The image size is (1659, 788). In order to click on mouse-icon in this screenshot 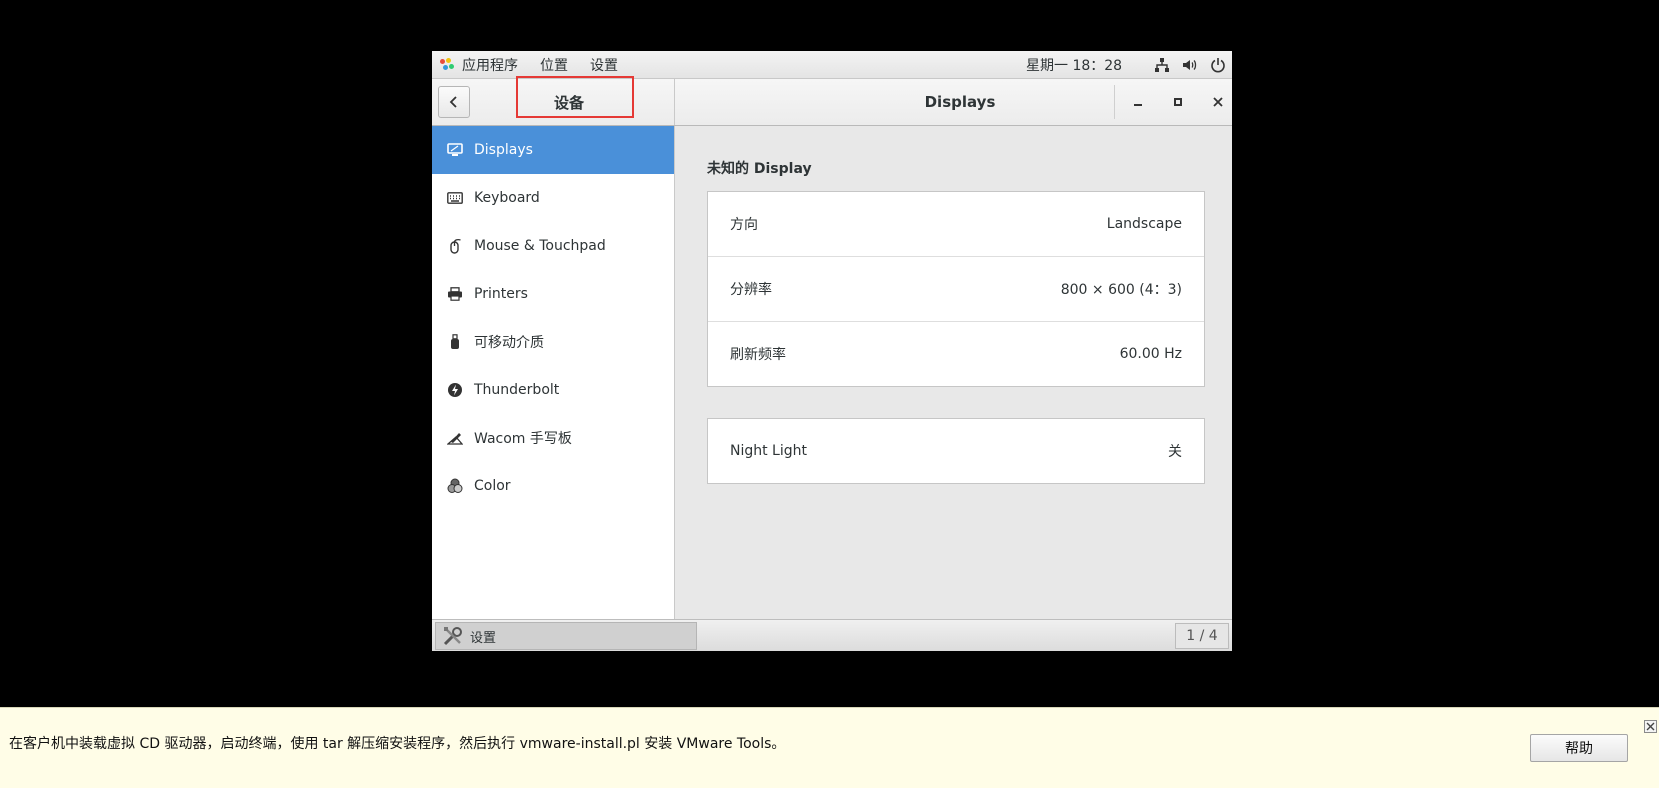, I will do `click(455, 246)`.